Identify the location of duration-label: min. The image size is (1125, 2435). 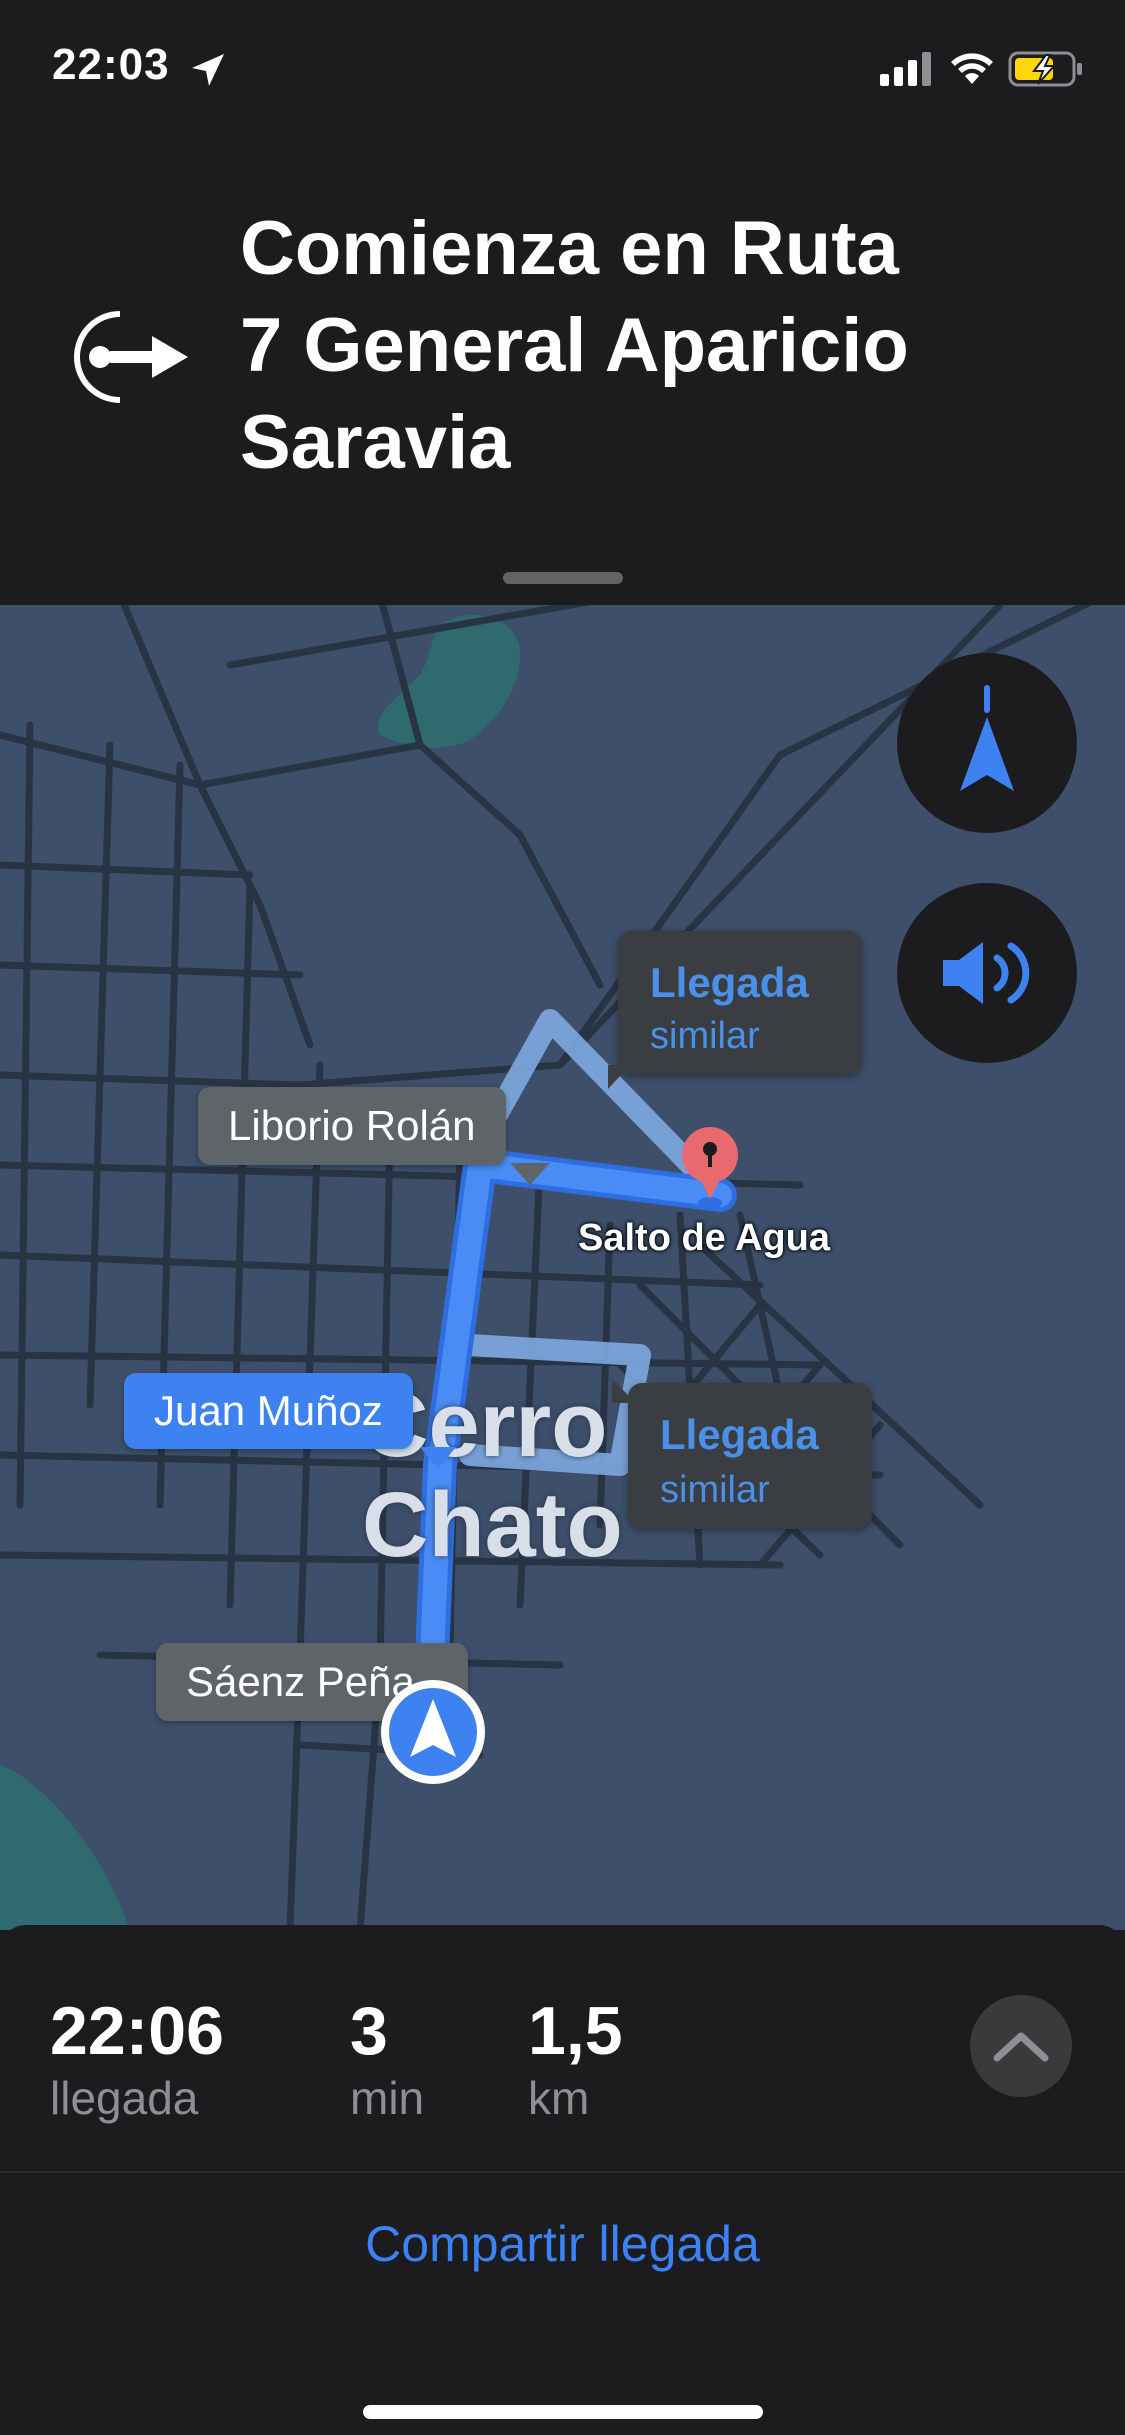
(387, 2098).